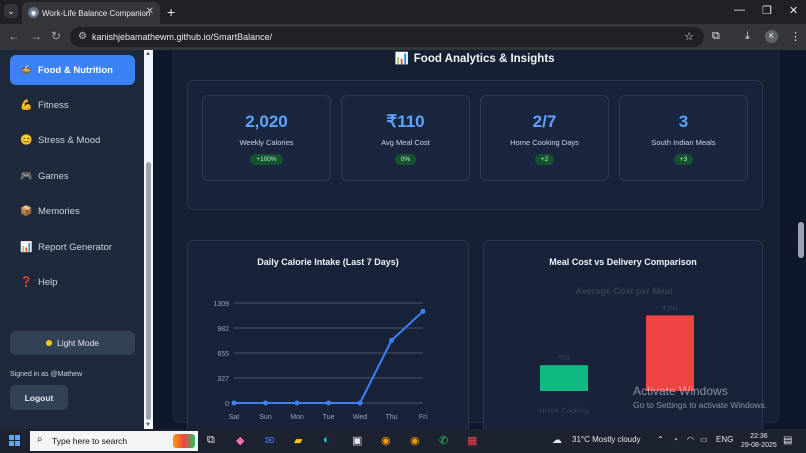  I want to click on sidebar-item-fitness: 💪 Fitness, so click(72, 105).